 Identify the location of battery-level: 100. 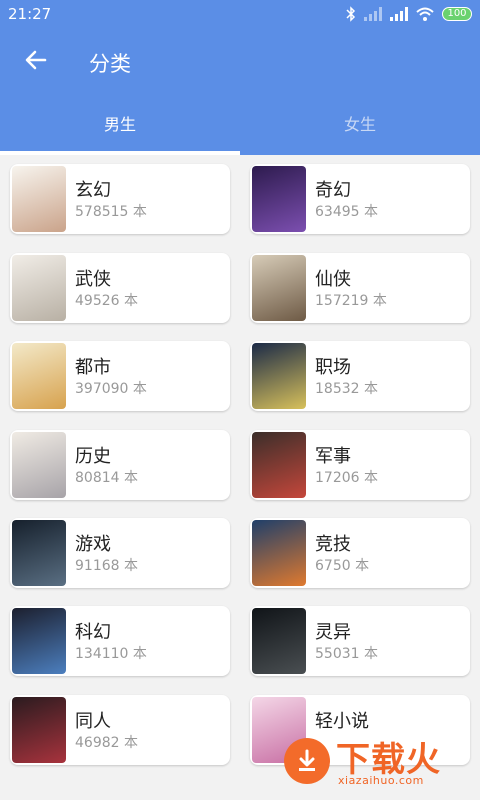
(457, 14).